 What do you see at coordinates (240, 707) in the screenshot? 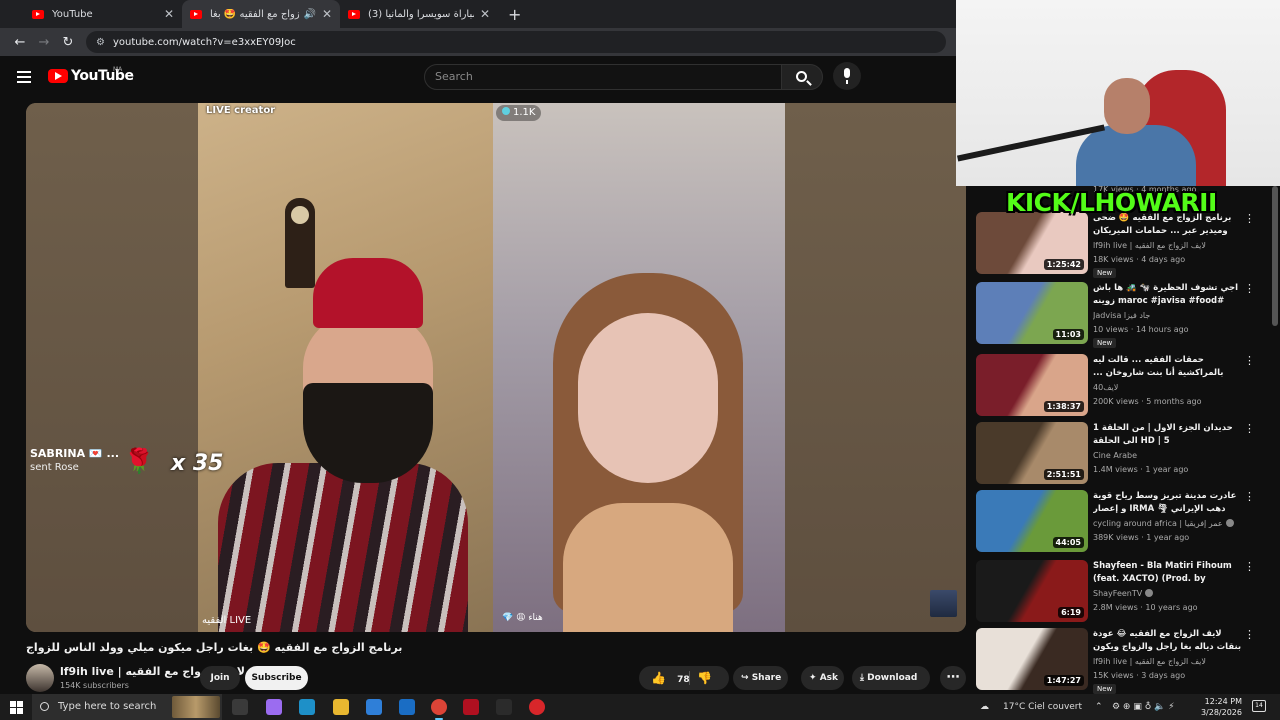
I see `task-view-icon` at bounding box center [240, 707].